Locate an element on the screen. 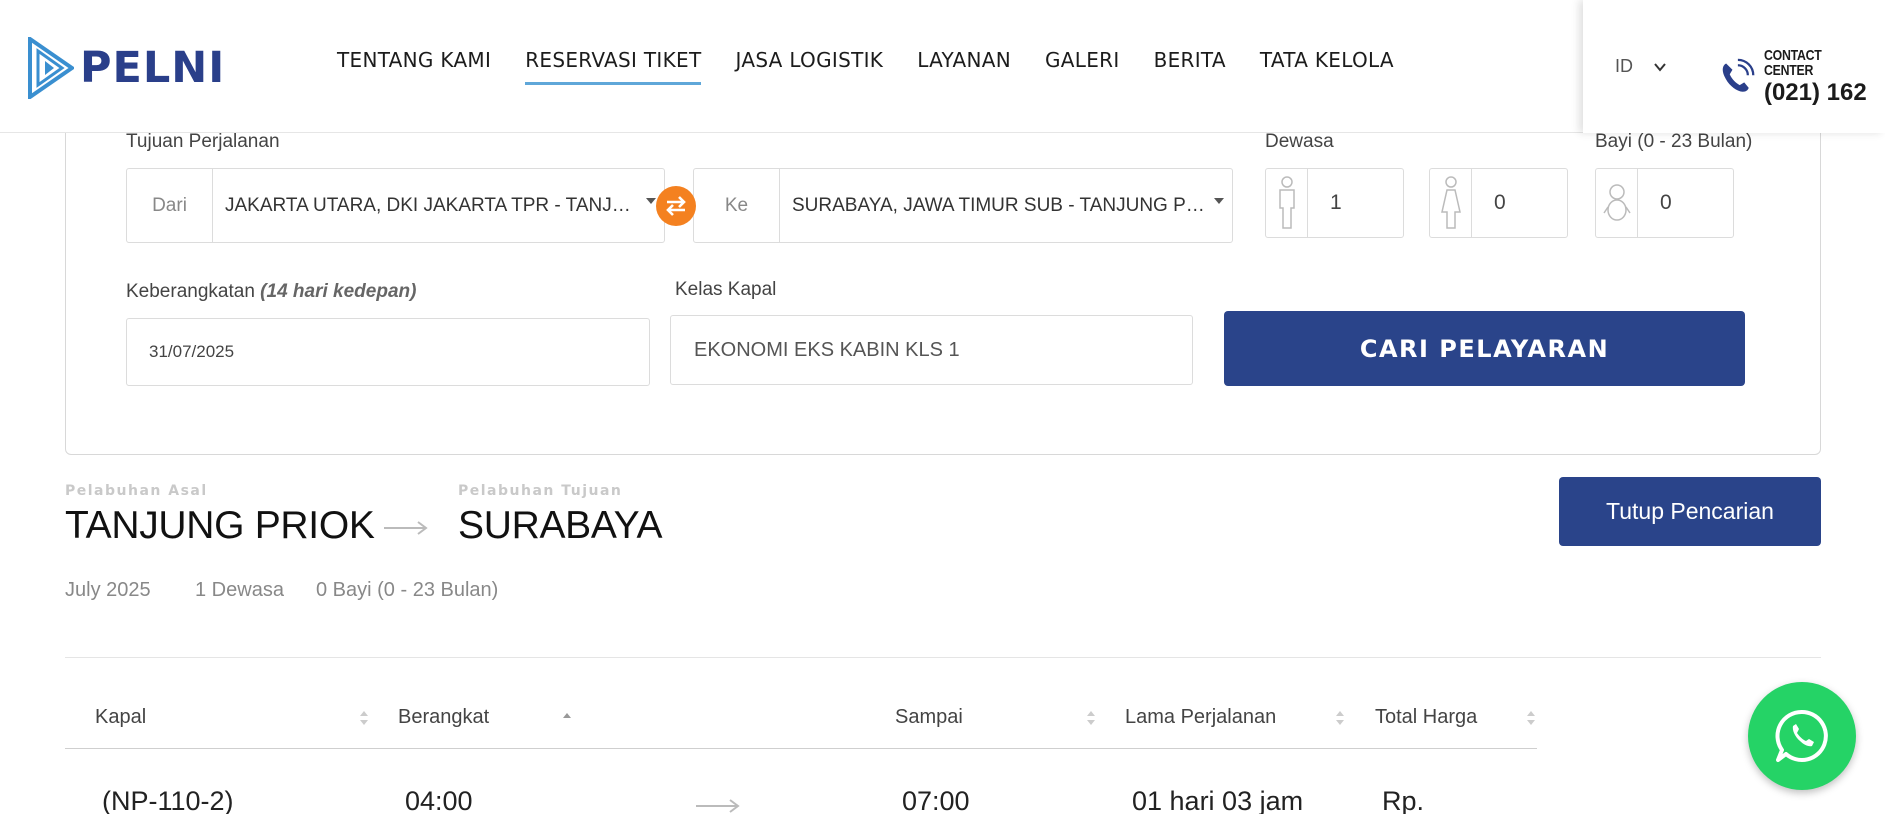 This screenshot has width=1885, height=814. origin-caption: Pelabuhan Asal is located at coordinates (136, 491).